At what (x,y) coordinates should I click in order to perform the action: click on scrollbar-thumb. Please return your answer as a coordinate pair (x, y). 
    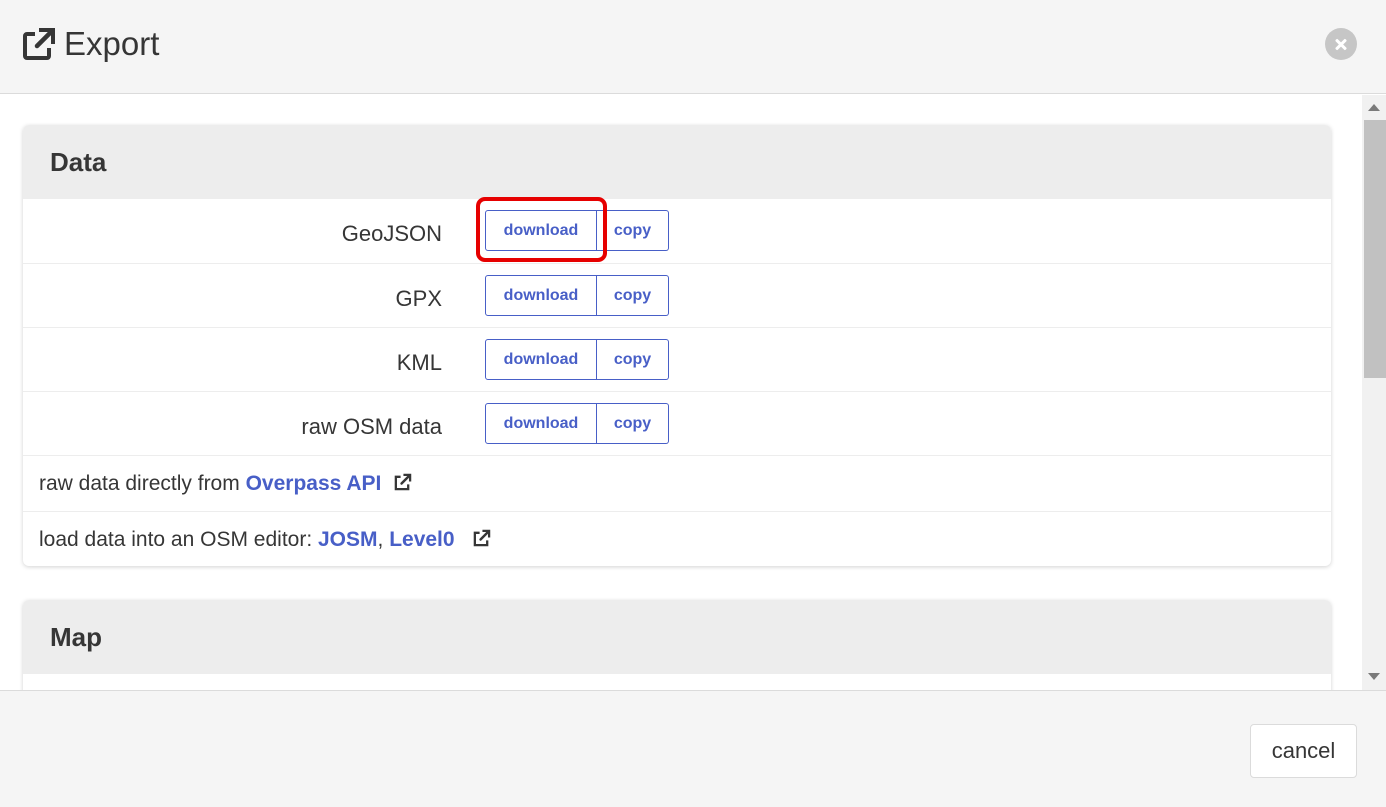
    Looking at the image, I should click on (1375, 249).